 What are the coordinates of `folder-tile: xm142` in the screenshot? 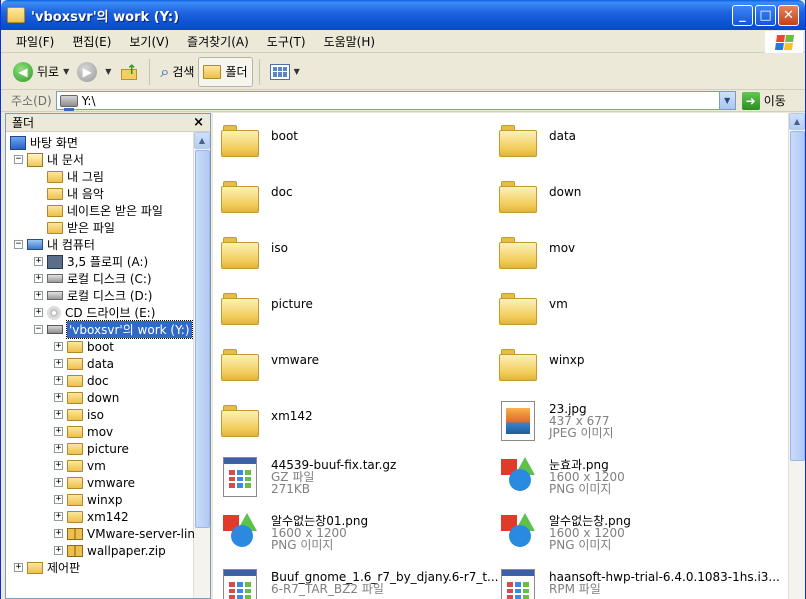 It's located at (348, 422).